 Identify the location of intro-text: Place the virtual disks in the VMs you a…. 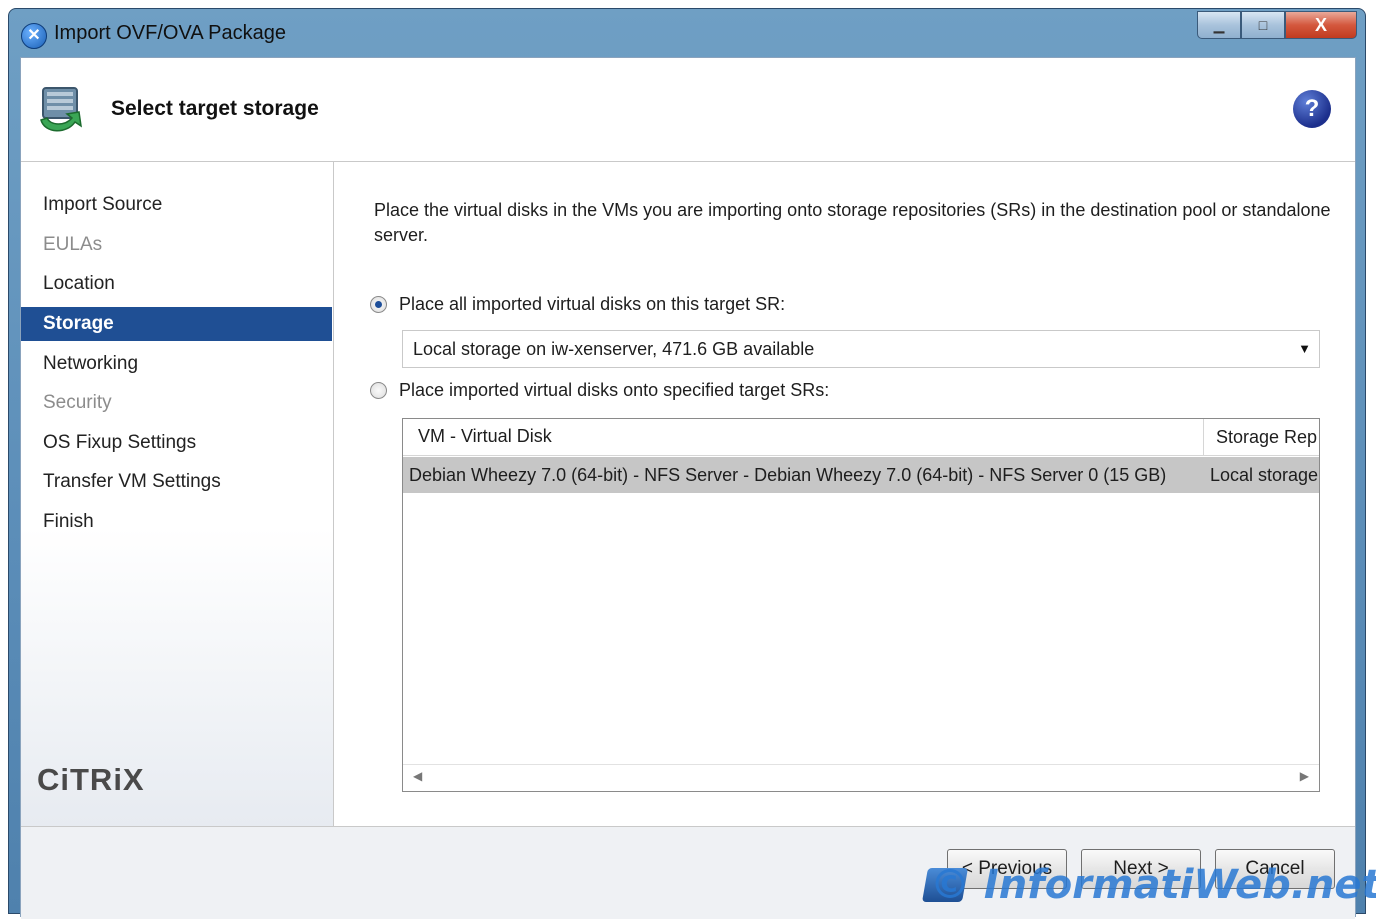
(852, 222).